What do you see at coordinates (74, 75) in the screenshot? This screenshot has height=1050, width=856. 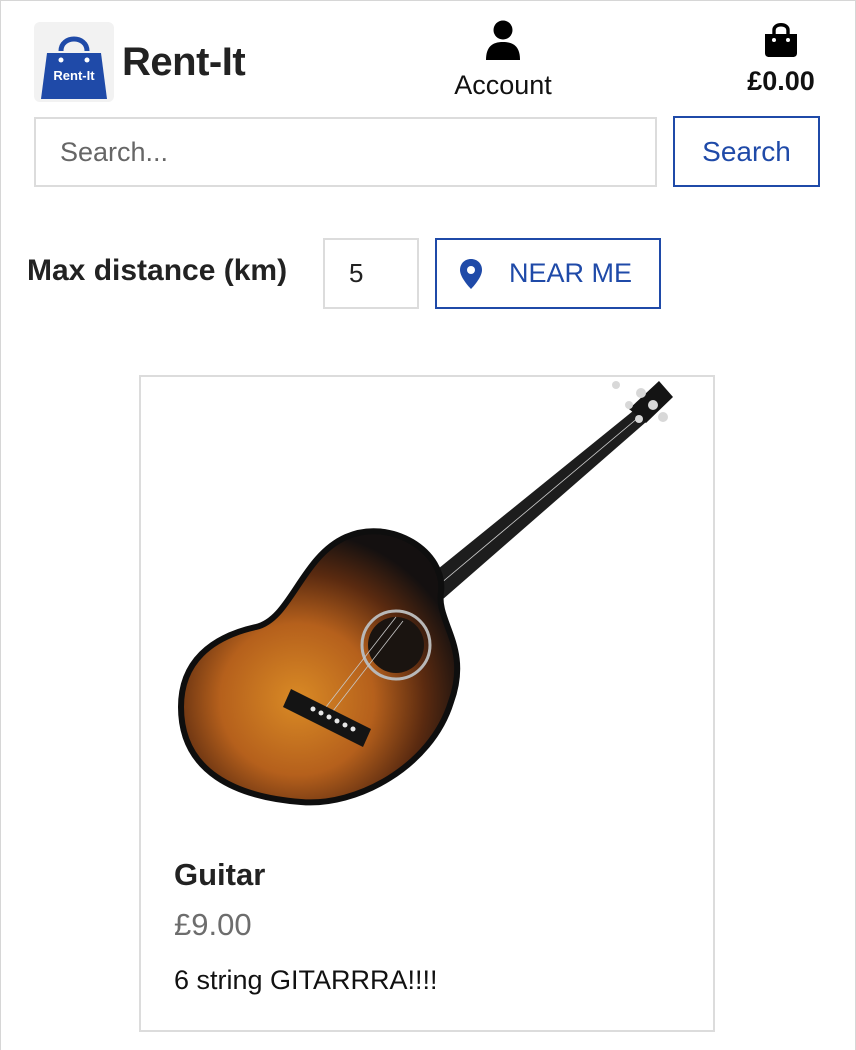 I see `logo-text: Rent-It` at bounding box center [74, 75].